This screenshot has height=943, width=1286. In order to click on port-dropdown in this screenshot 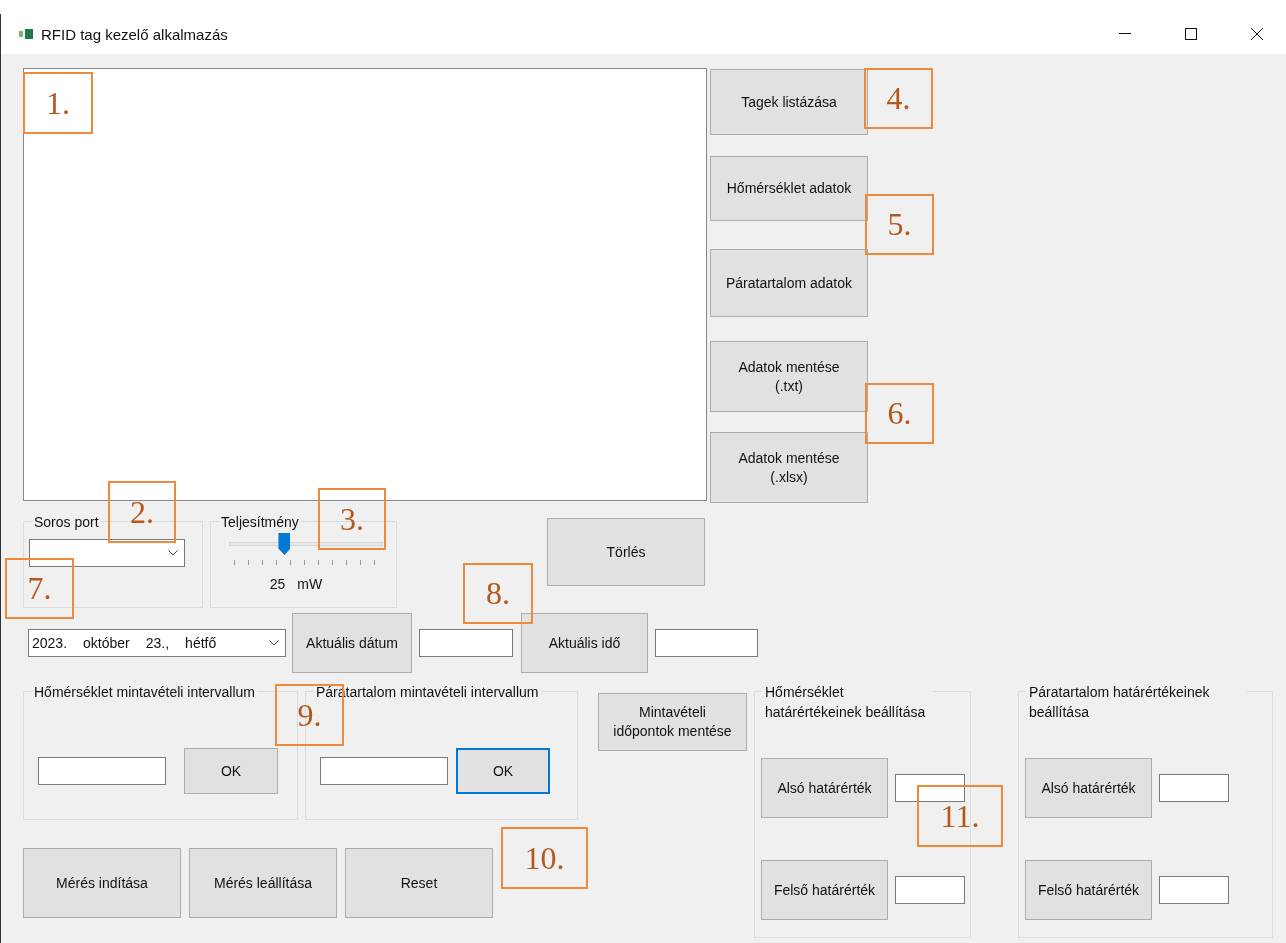, I will do `click(107, 553)`.